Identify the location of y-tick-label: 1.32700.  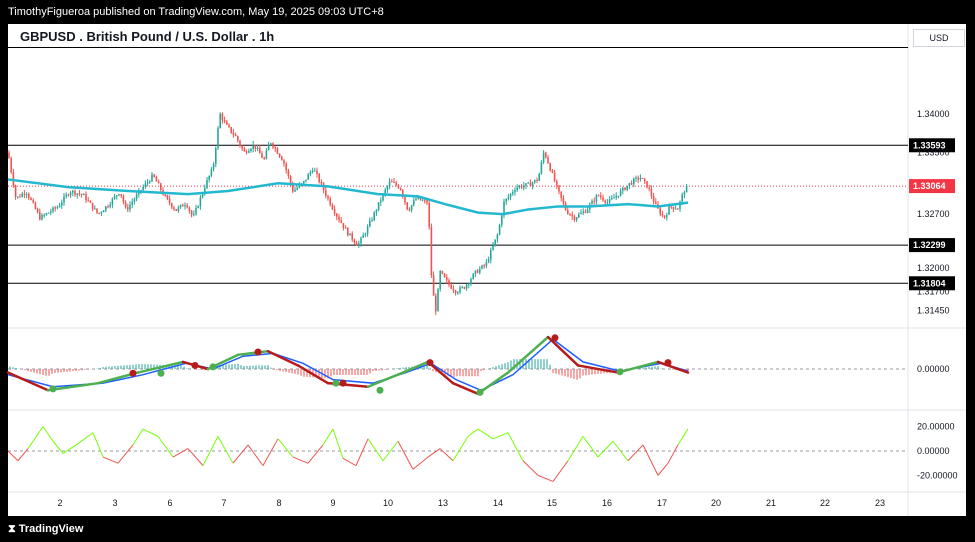
(933, 214).